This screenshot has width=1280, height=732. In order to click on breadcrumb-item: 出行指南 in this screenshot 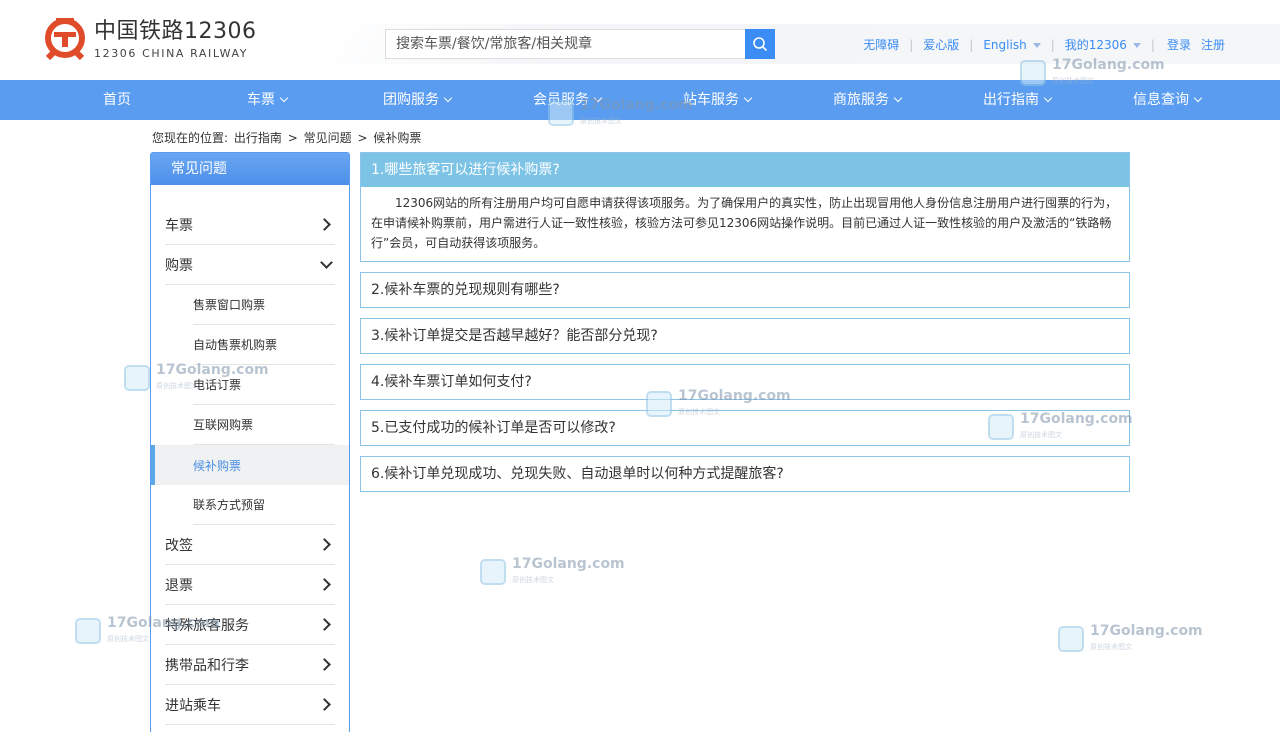, I will do `click(258, 138)`.